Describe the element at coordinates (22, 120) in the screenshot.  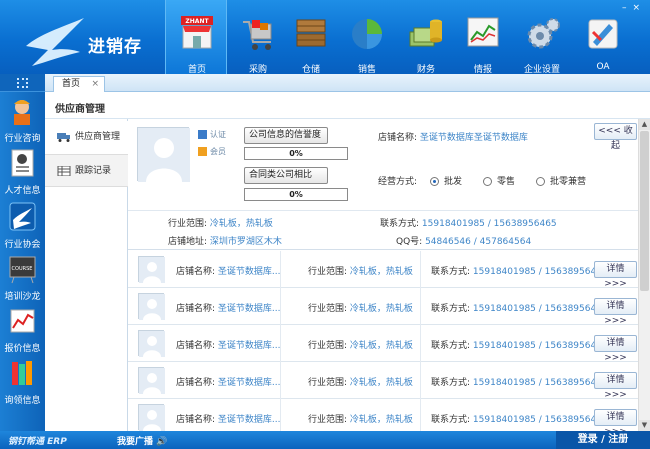
I see `sidebar-item-industry-consult: 行业咨询` at that location.